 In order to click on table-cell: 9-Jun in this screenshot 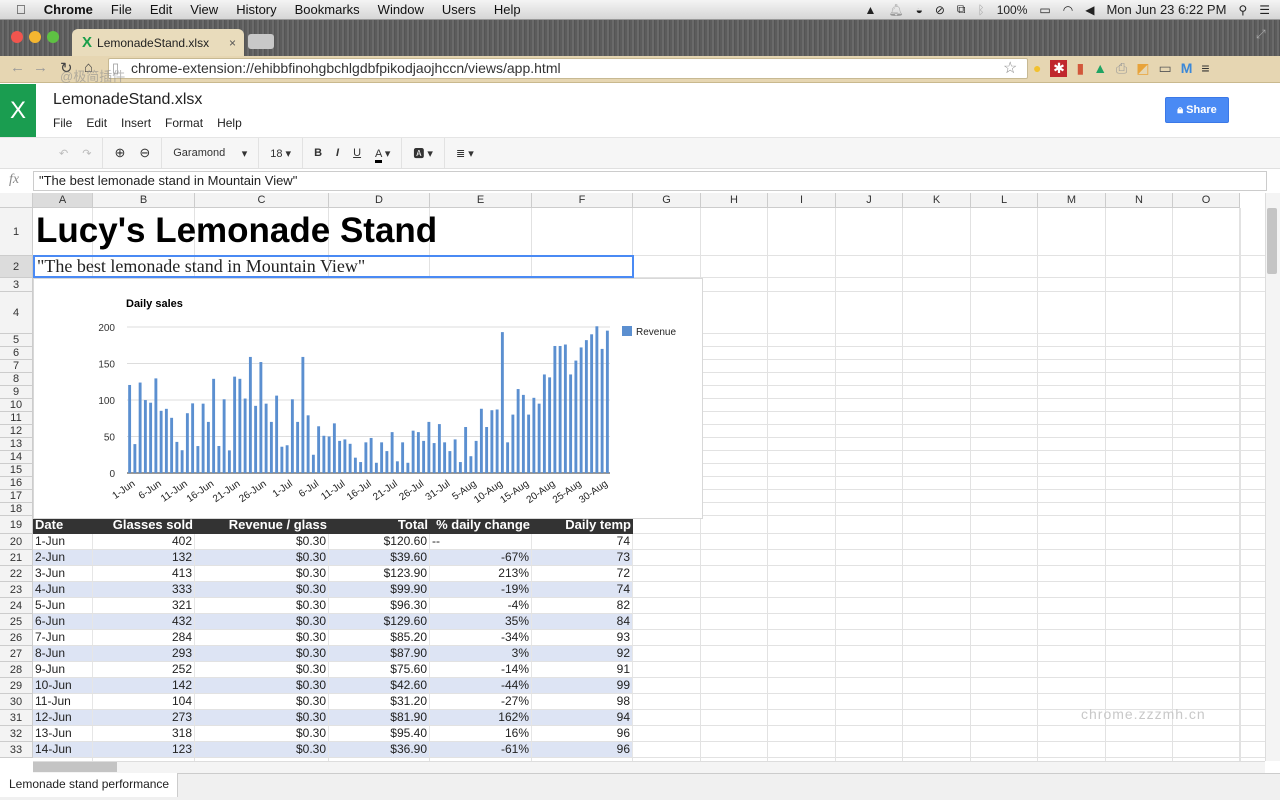, I will do `click(63, 669)`.